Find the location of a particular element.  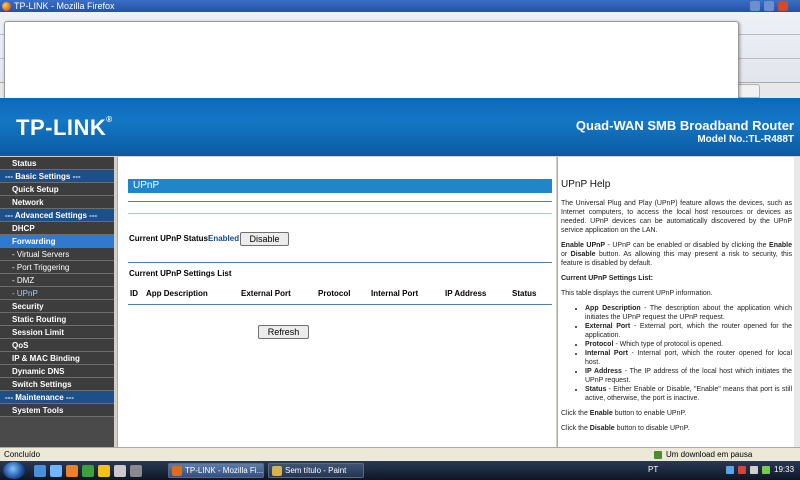

sidebar-item-forwarding: Forwarding is located at coordinates (57, 241).